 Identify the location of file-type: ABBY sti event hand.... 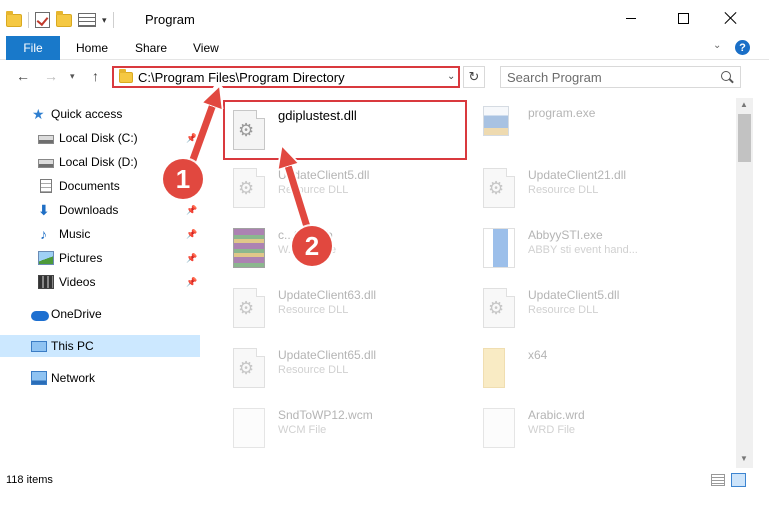
(583, 250).